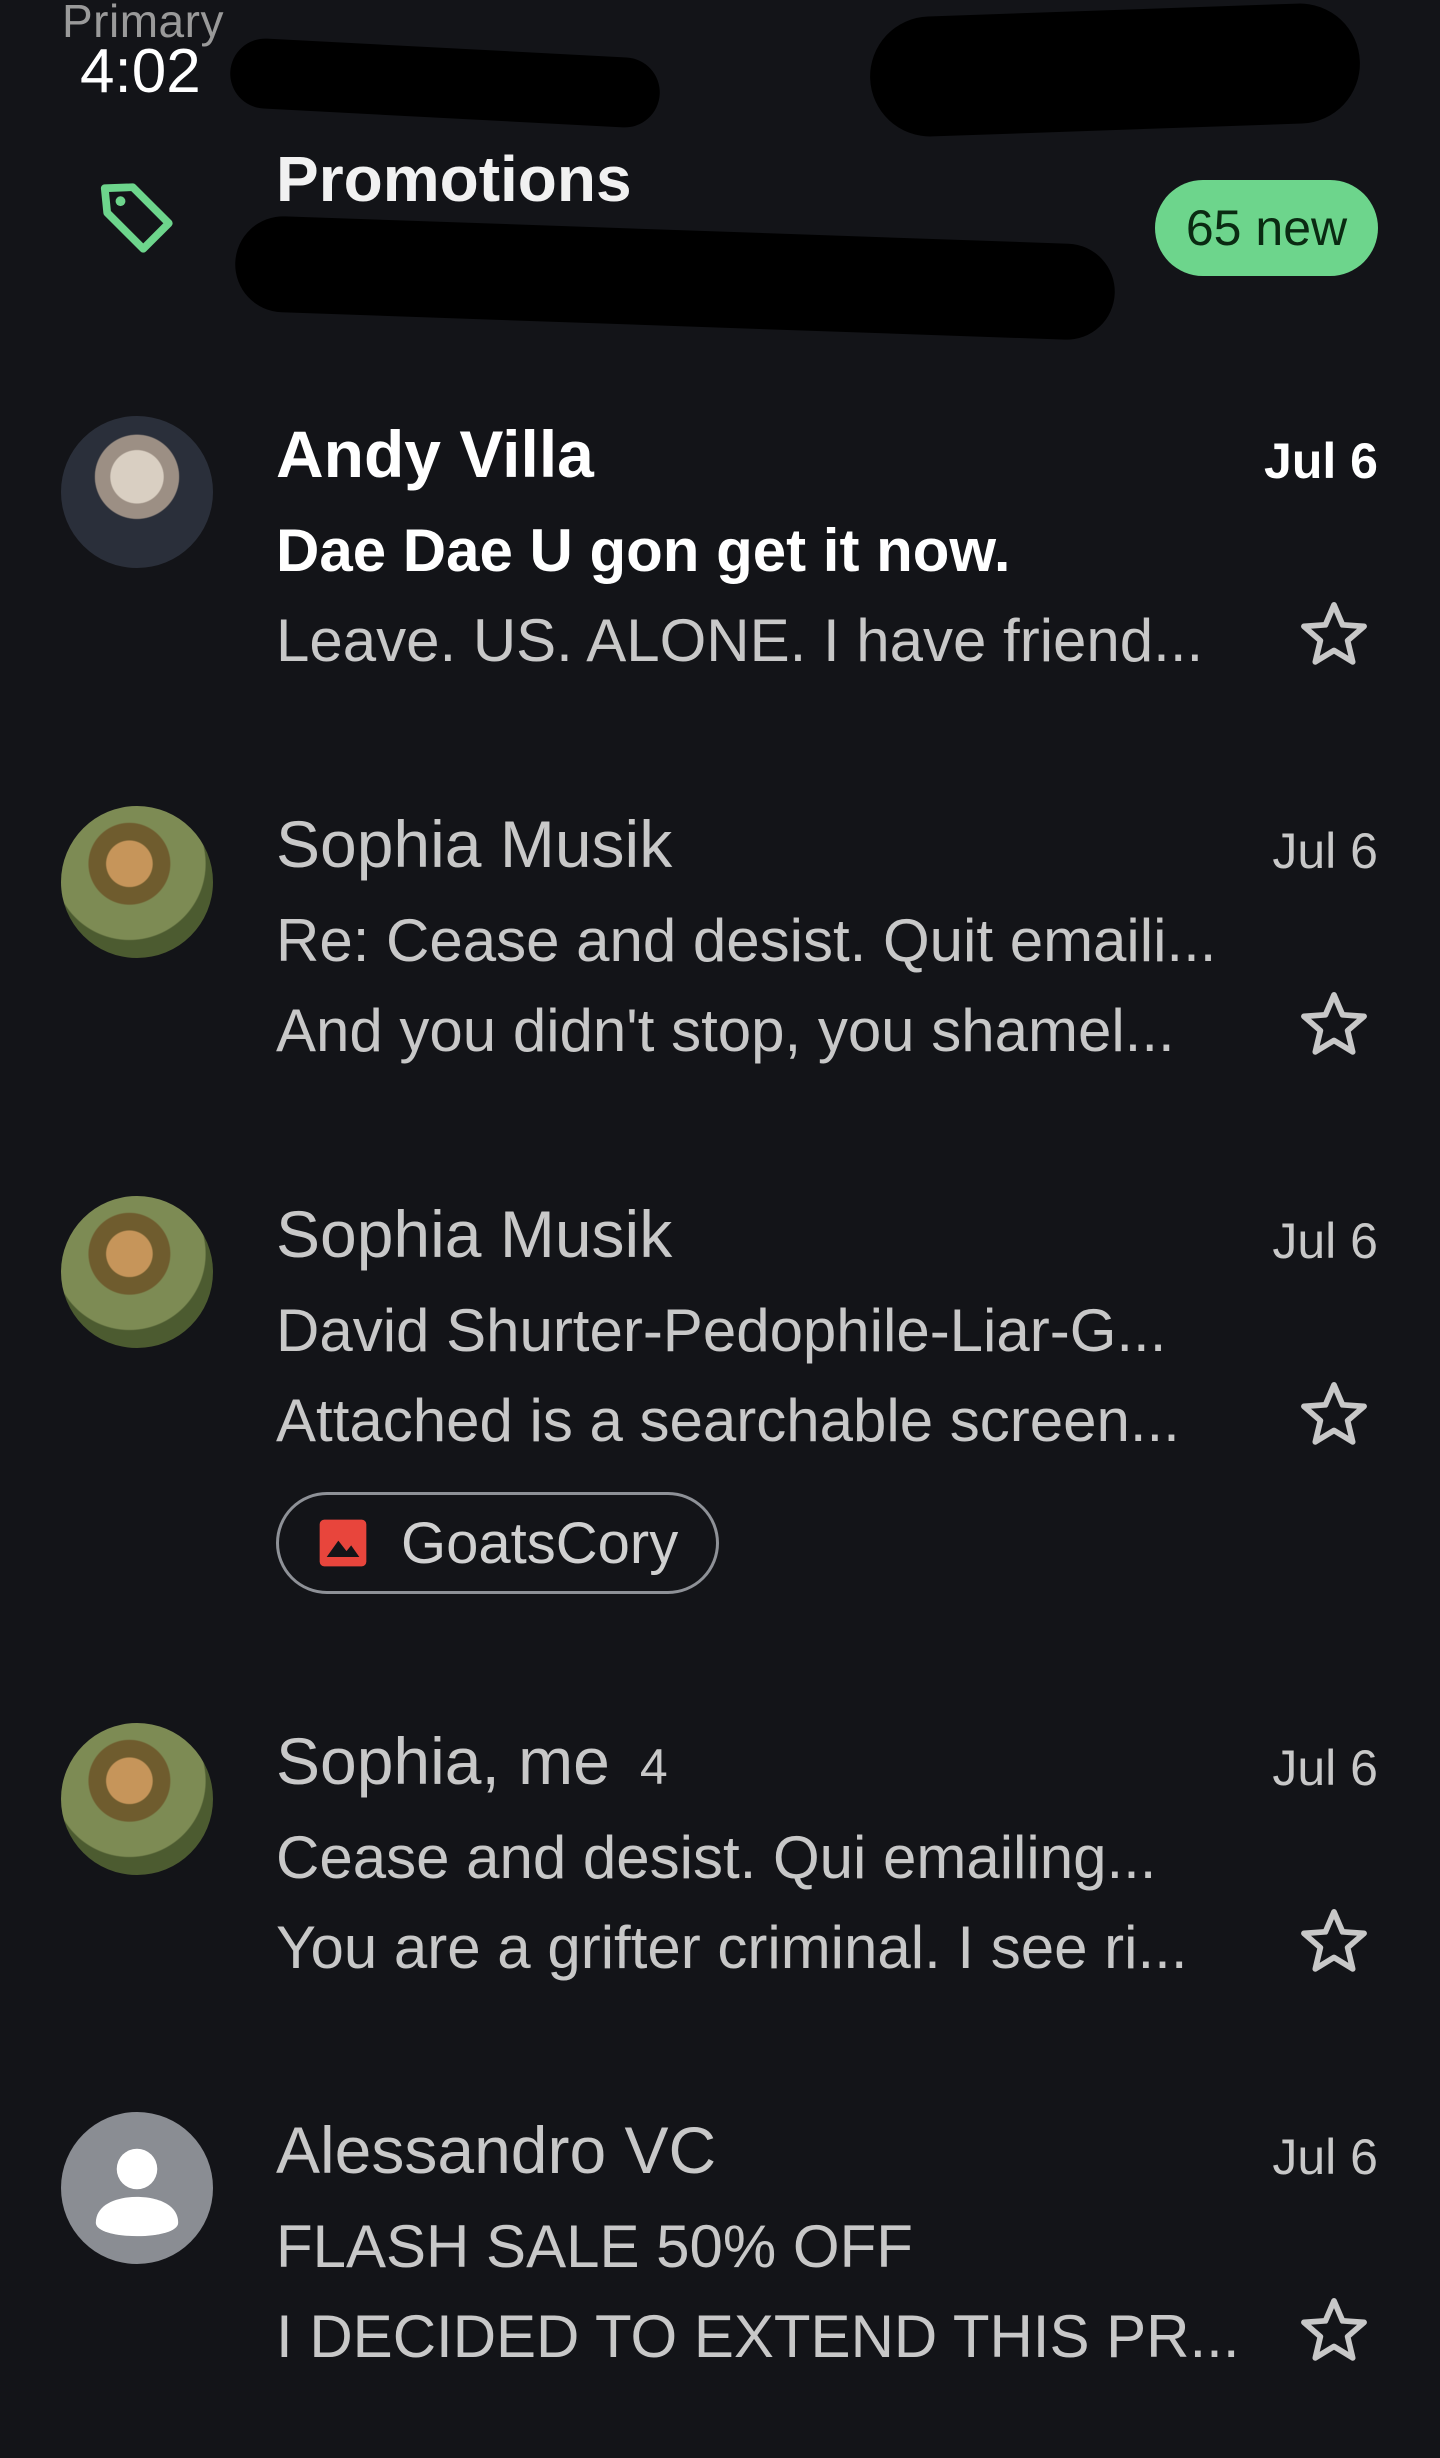 This screenshot has width=1440, height=2458. Describe the element at coordinates (653, 1767) in the screenshot. I see `thread-count: 4` at that location.